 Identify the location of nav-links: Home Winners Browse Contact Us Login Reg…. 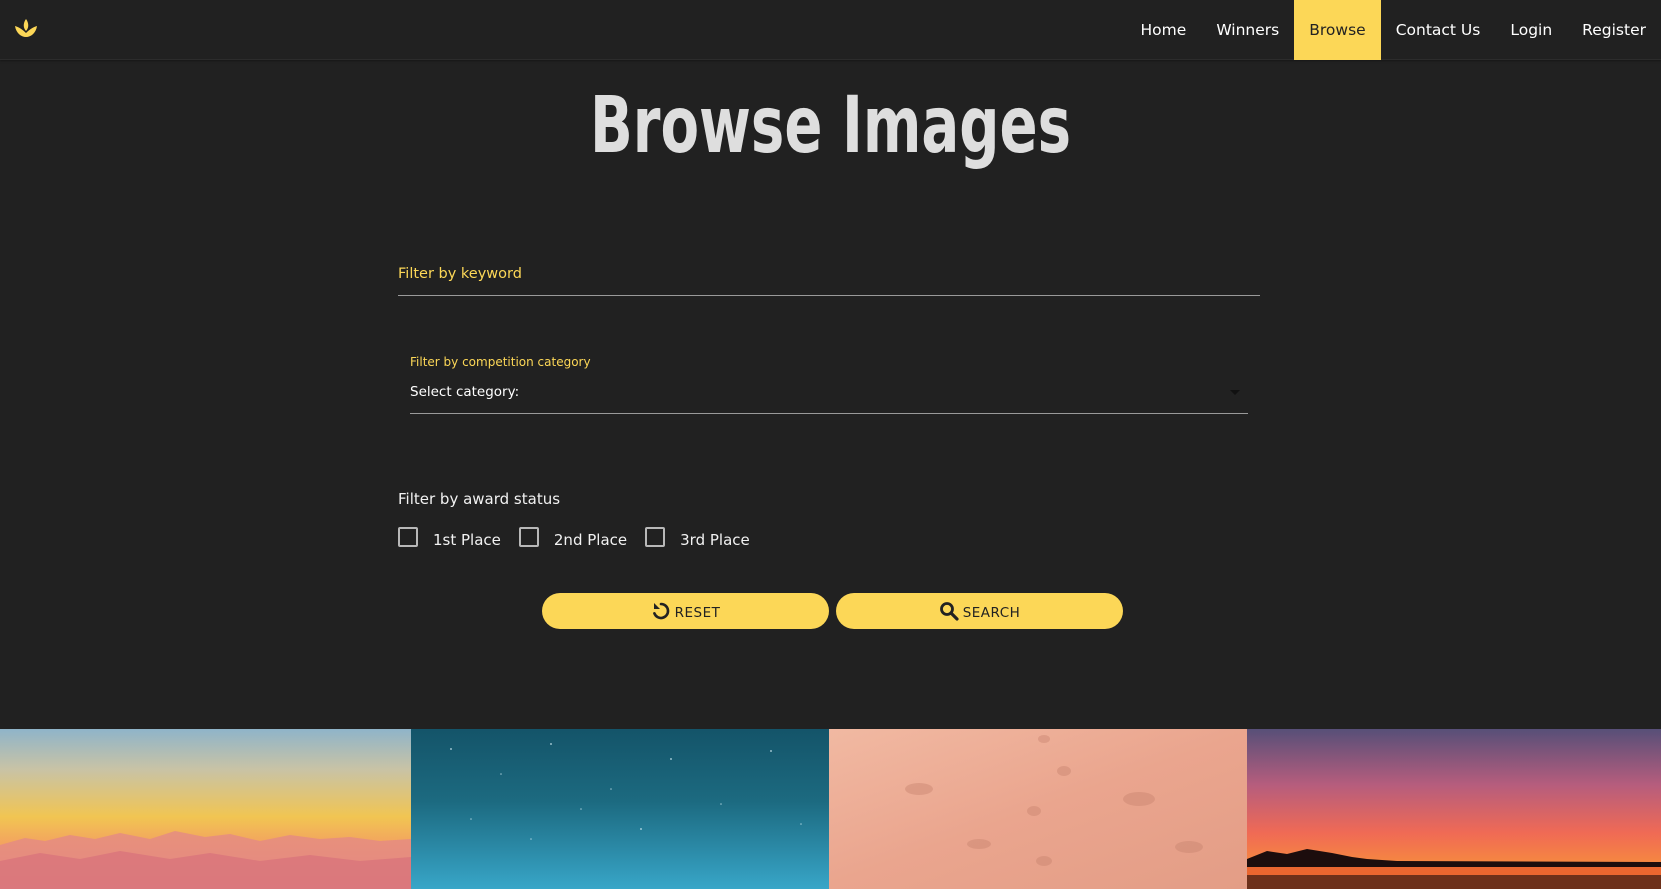
(1393, 30).